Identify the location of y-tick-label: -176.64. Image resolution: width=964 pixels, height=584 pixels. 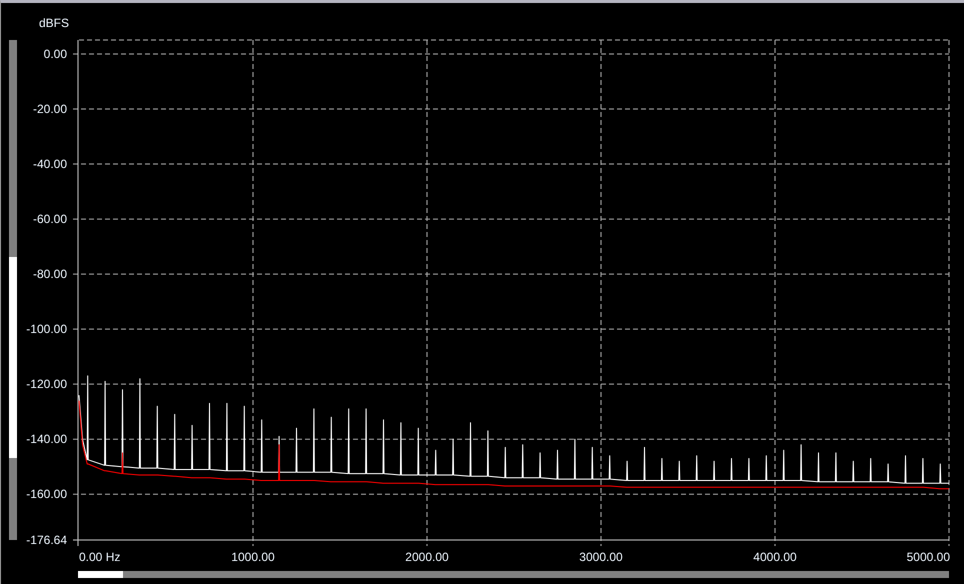
(46, 540).